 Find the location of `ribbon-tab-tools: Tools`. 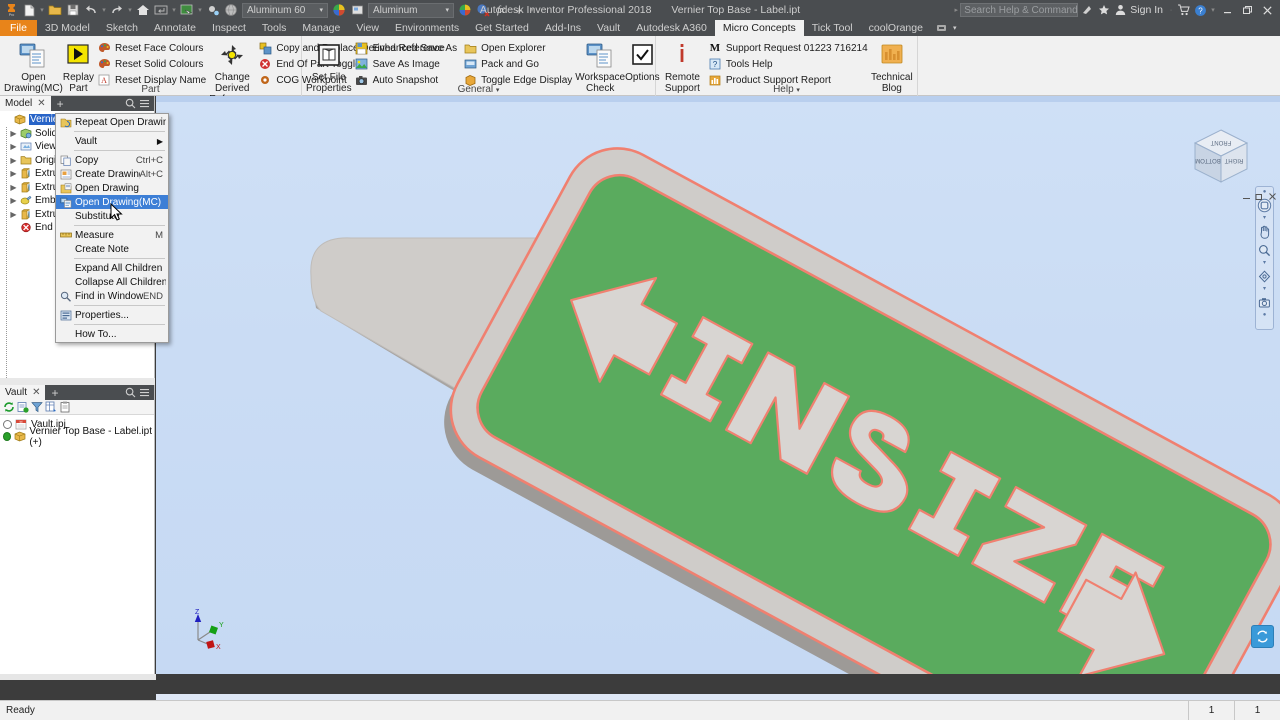

ribbon-tab-tools: Tools is located at coordinates (274, 28).